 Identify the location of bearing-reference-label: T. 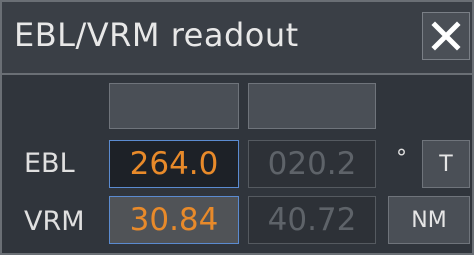
(446, 164).